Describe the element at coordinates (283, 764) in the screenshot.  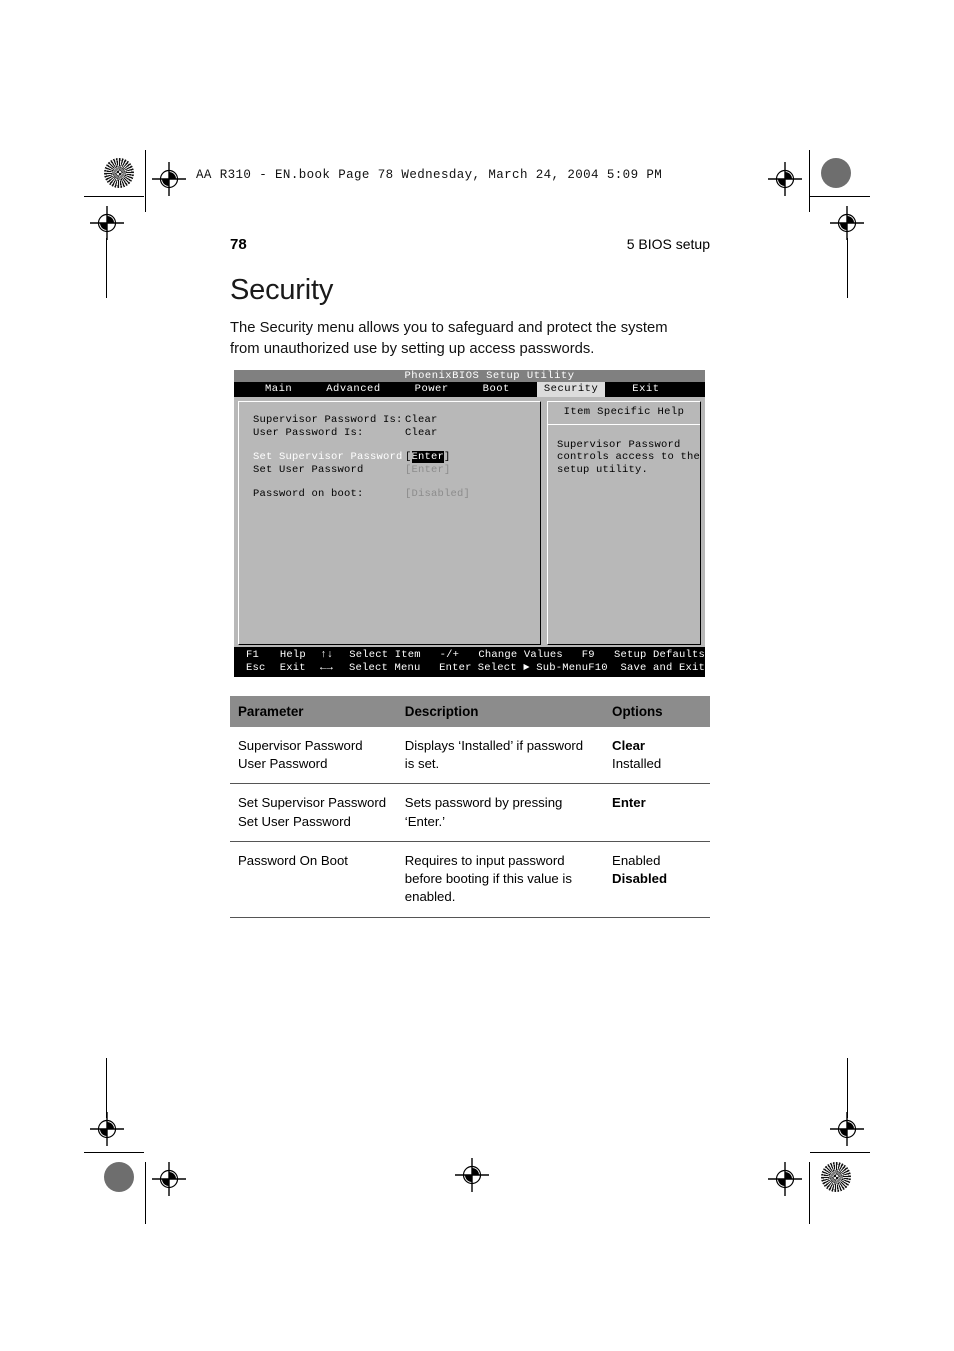
I see `parameter-line: User Password` at that location.